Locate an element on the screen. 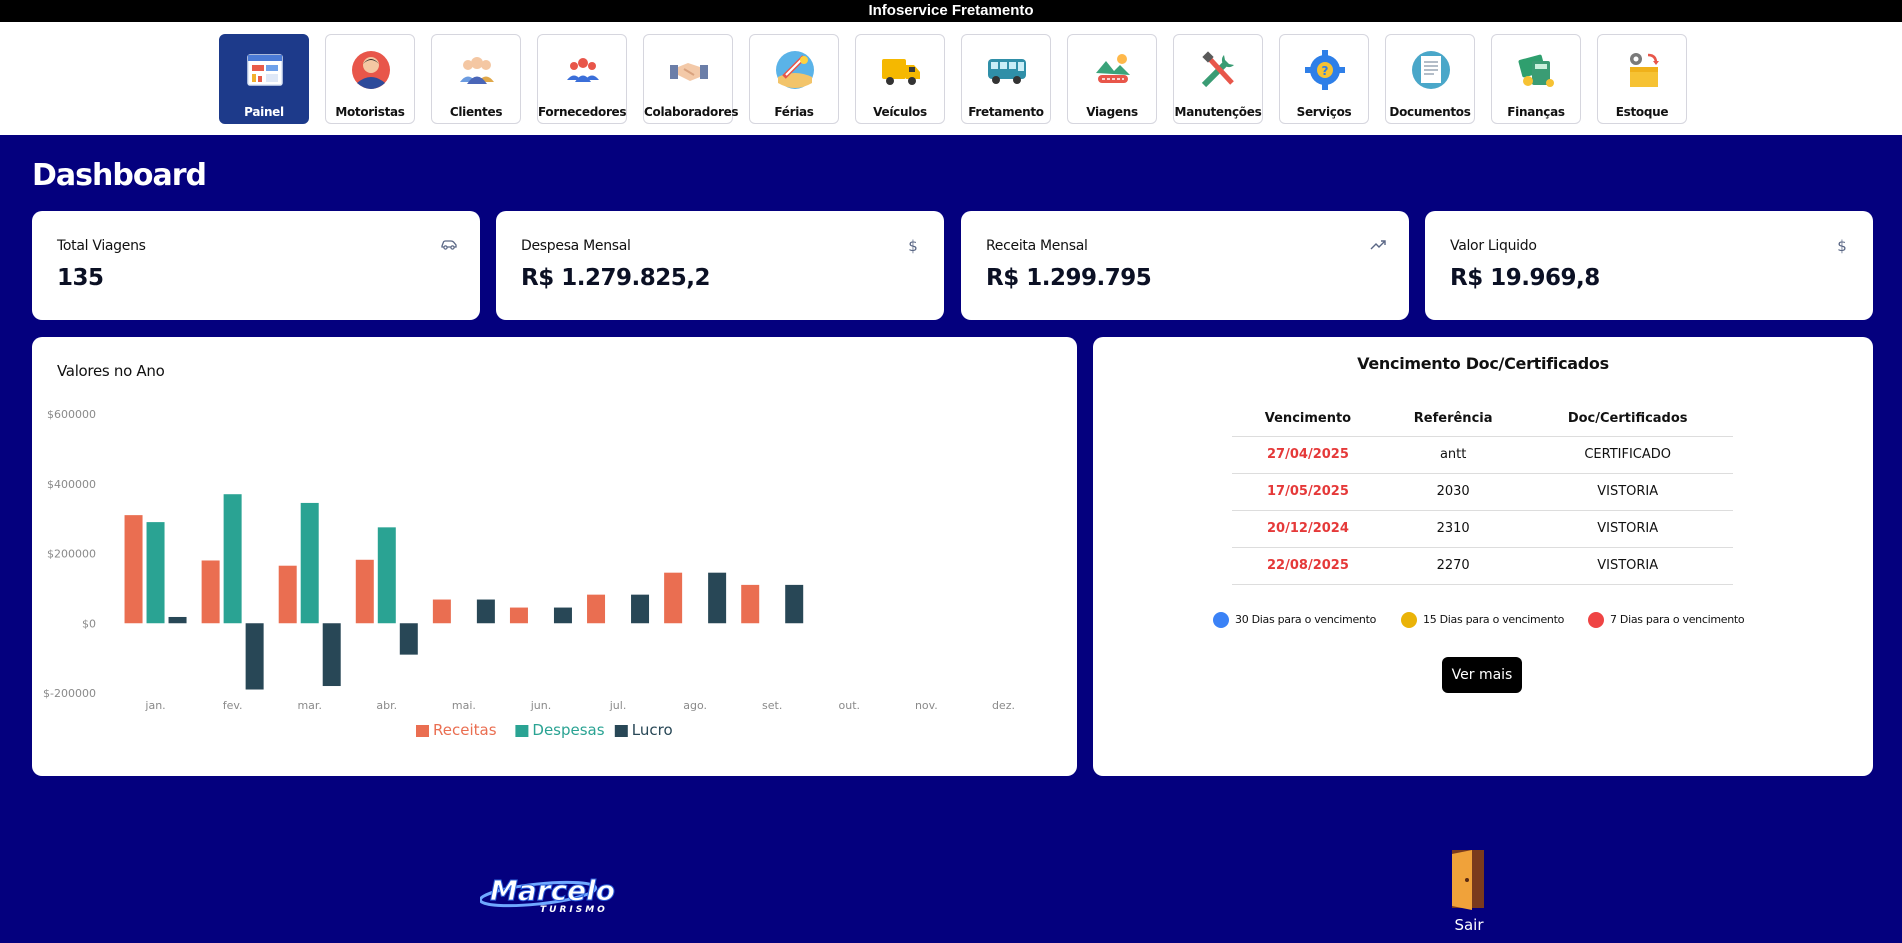 This screenshot has height=943, width=1902. table-header-row: Vencimento Referência Doc/Certificados is located at coordinates (1482, 419).